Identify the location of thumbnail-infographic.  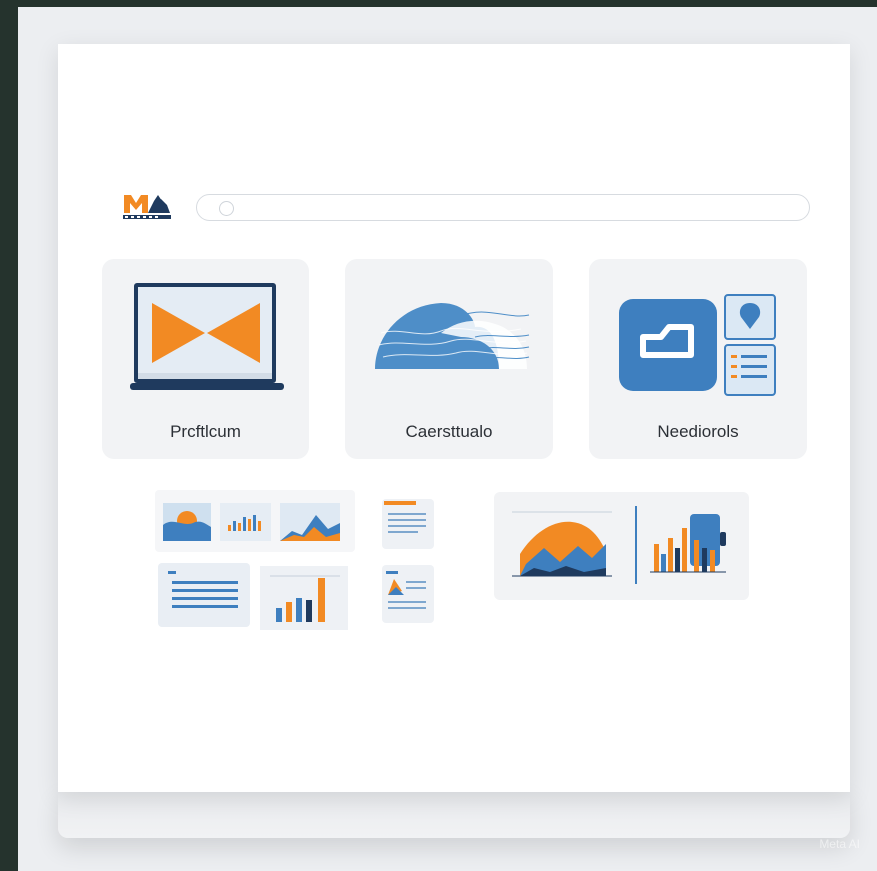
(408, 594).